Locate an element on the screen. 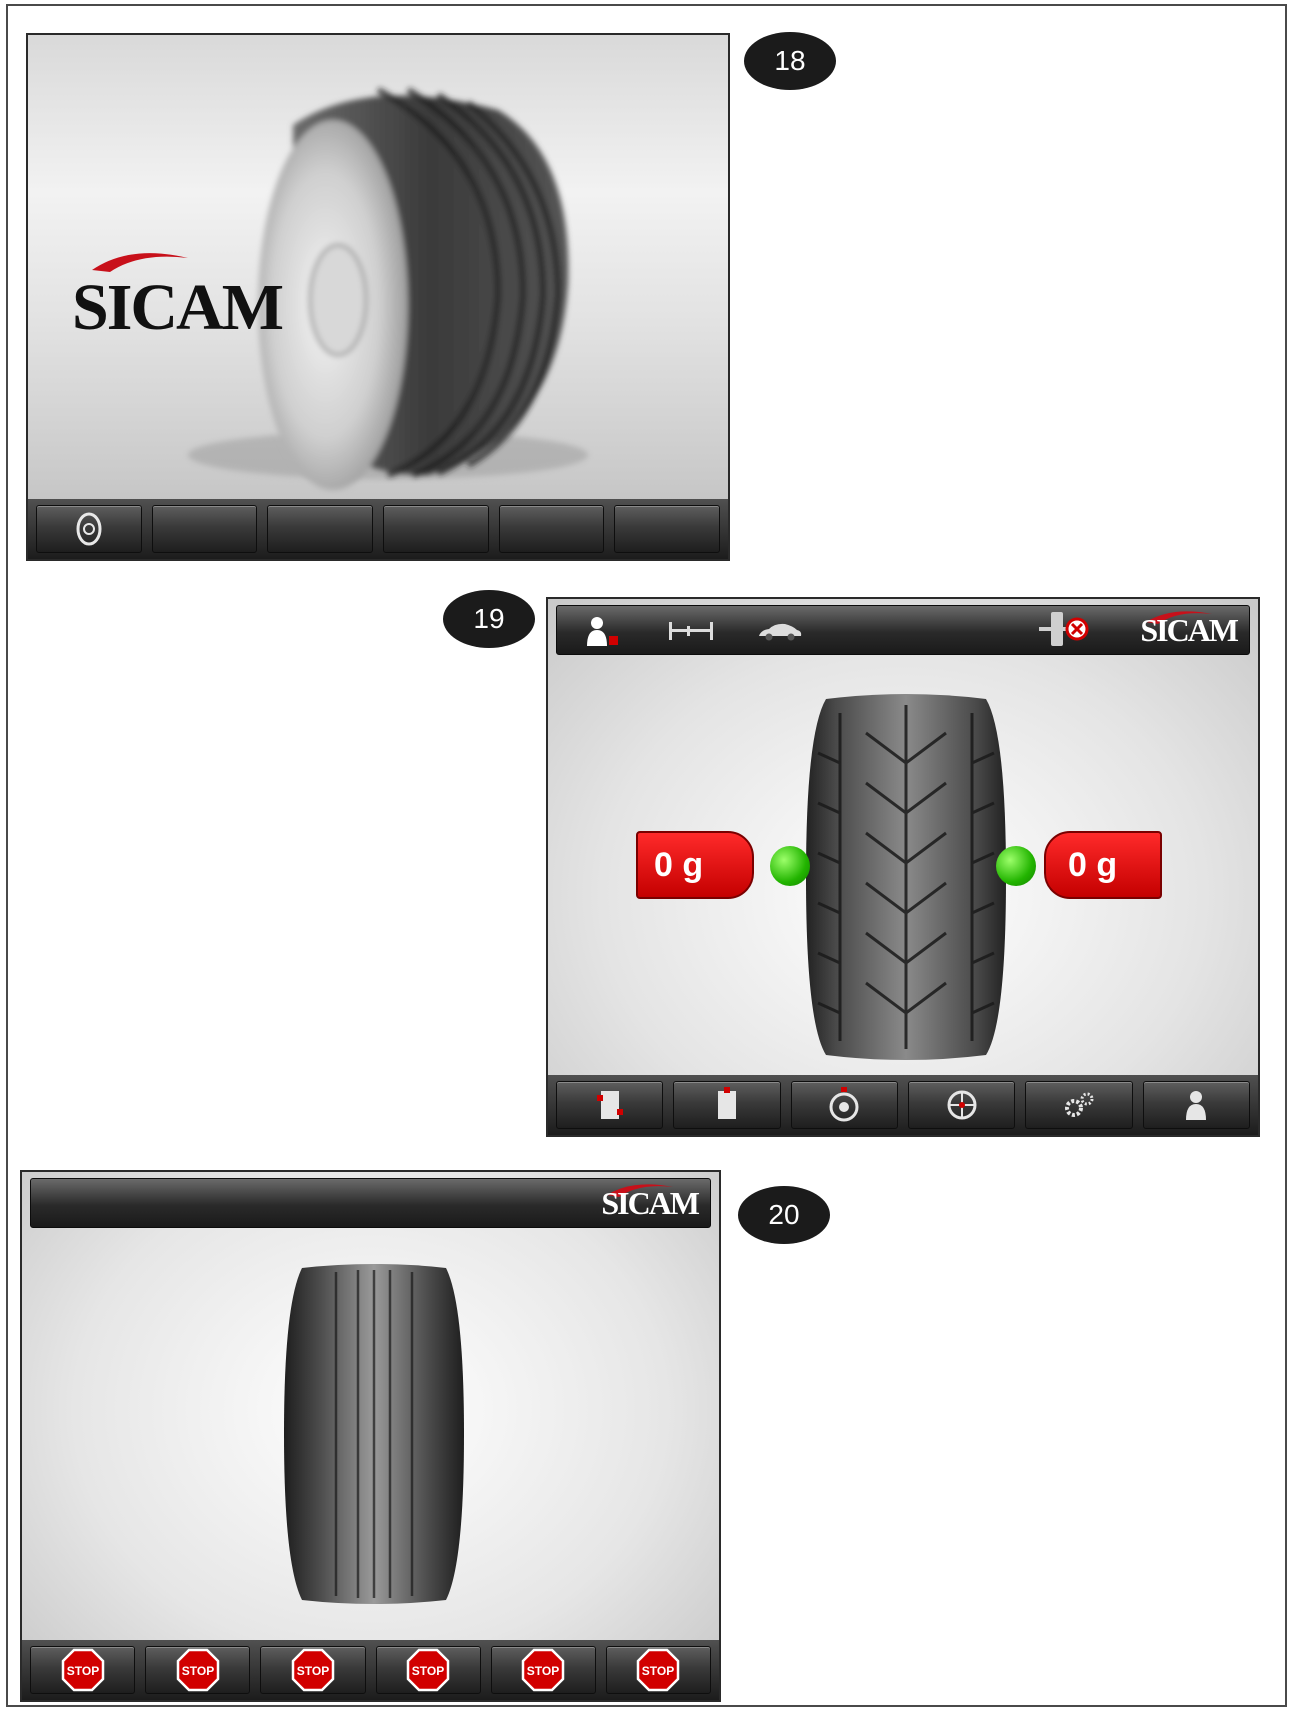  wheel-position-icon is located at coordinates (962, 1105).